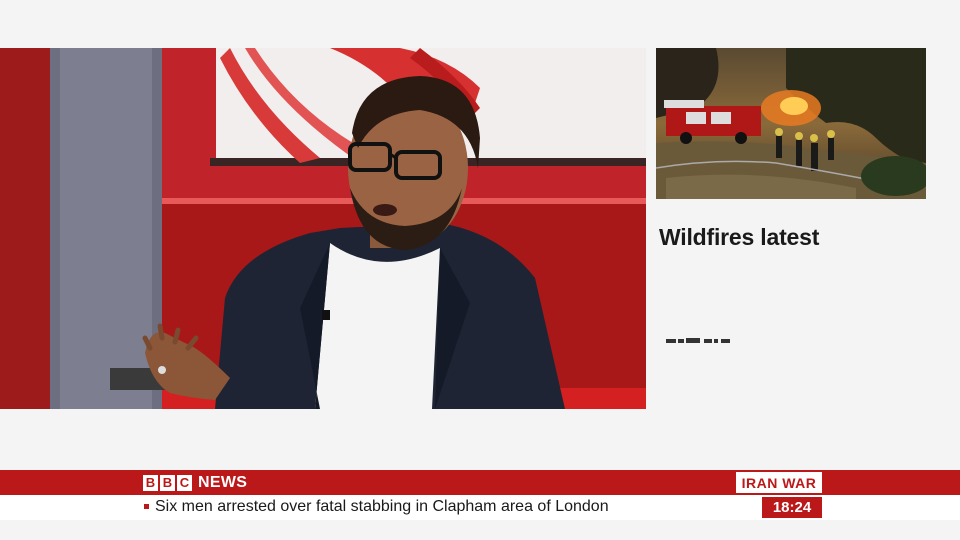 Image resolution: width=960 pixels, height=540 pixels. I want to click on logo-letter-b2: B, so click(167, 482).